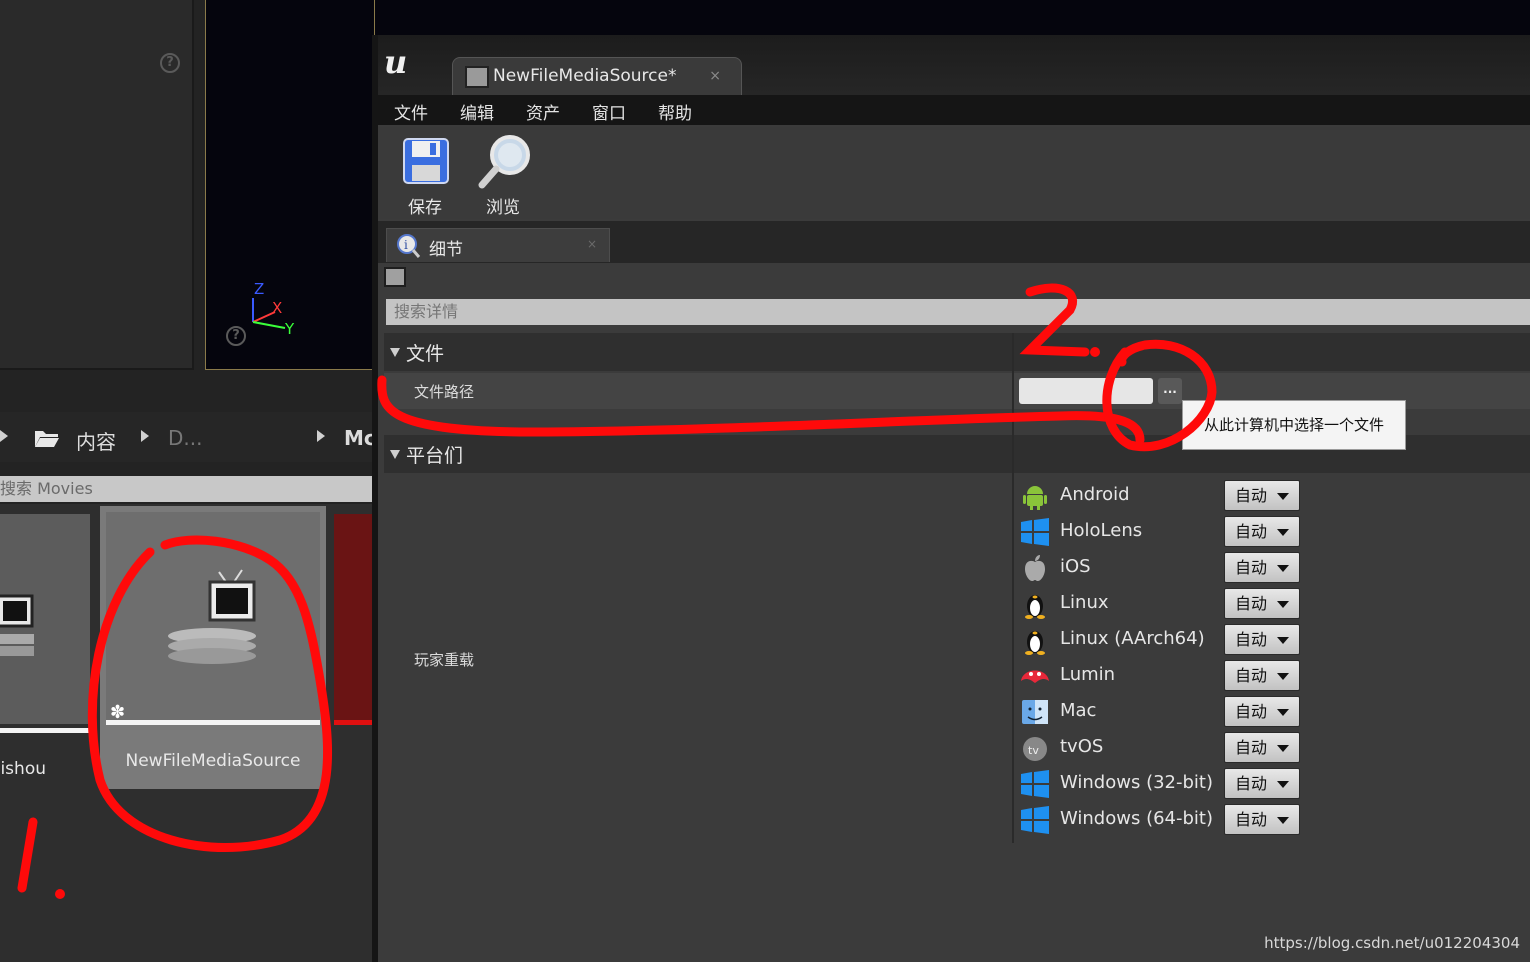 This screenshot has height=962, width=1530. What do you see at coordinates (958, 312) in the screenshot?
I see `details-search-input: 搜索详情` at bounding box center [958, 312].